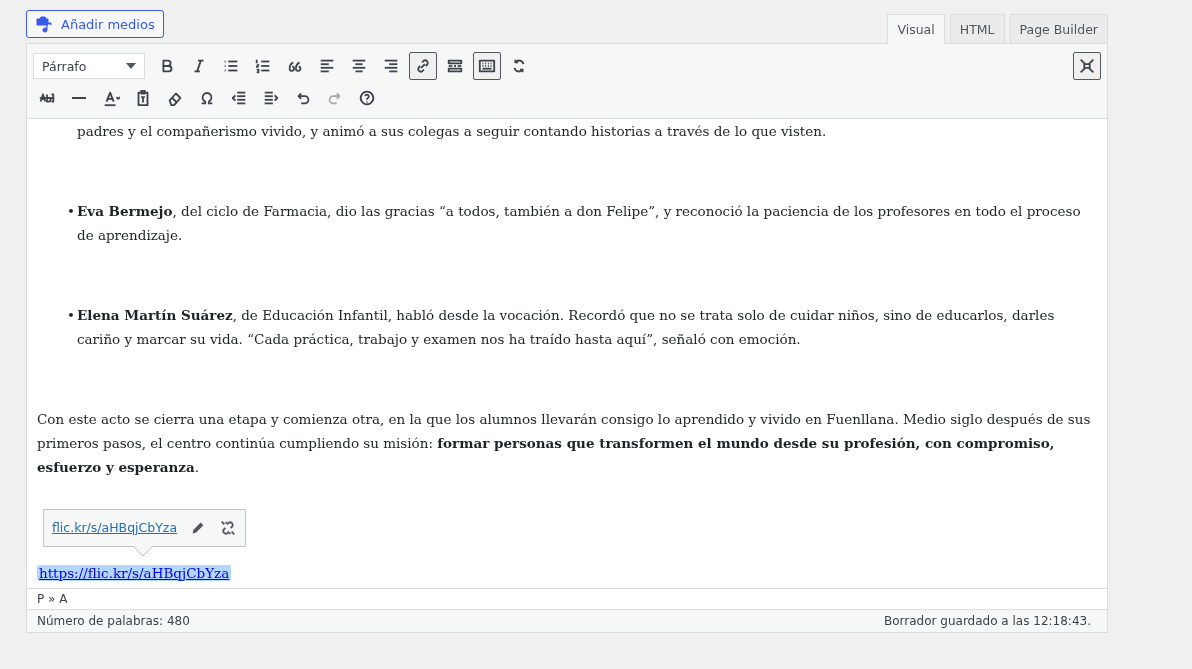 Image resolution: width=1192 pixels, height=669 pixels. I want to click on list-item-text: padres y el compañerismo vivido, y animó a sus colegas a seguir contando historias a través de lo que visten., so click(452, 131).